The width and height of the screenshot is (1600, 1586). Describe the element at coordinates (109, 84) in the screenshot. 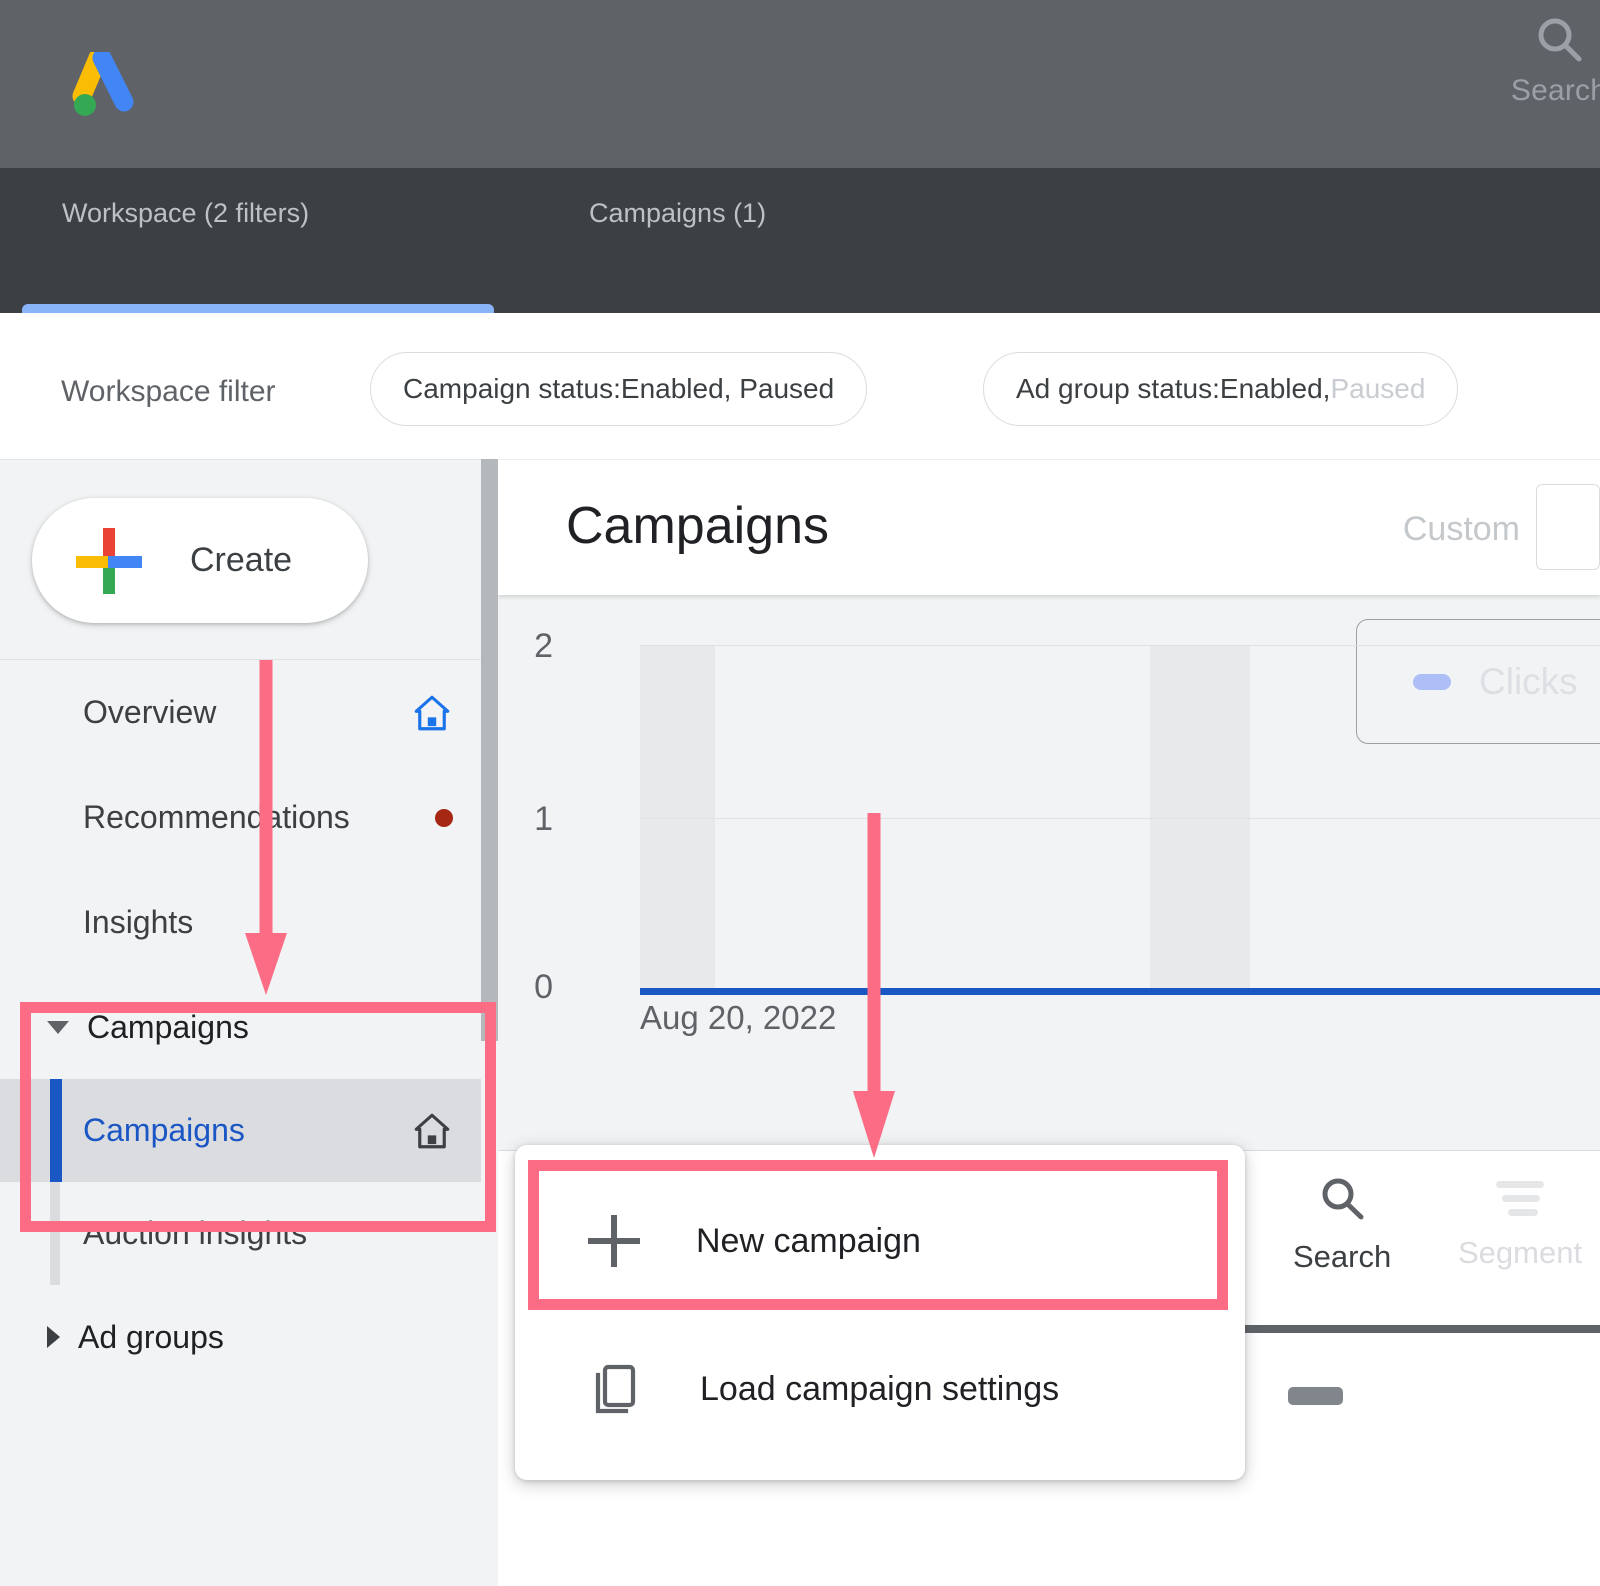

I see `google-ads-logo` at that location.